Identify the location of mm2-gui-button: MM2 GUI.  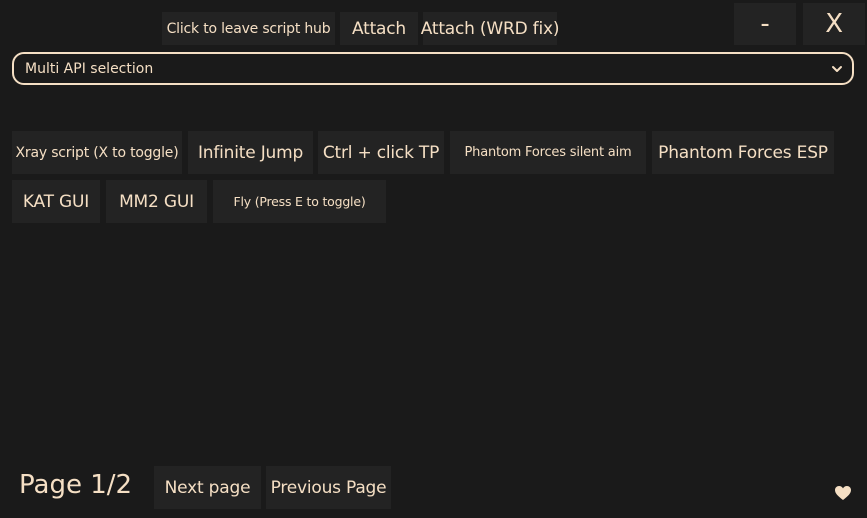
(156, 201).